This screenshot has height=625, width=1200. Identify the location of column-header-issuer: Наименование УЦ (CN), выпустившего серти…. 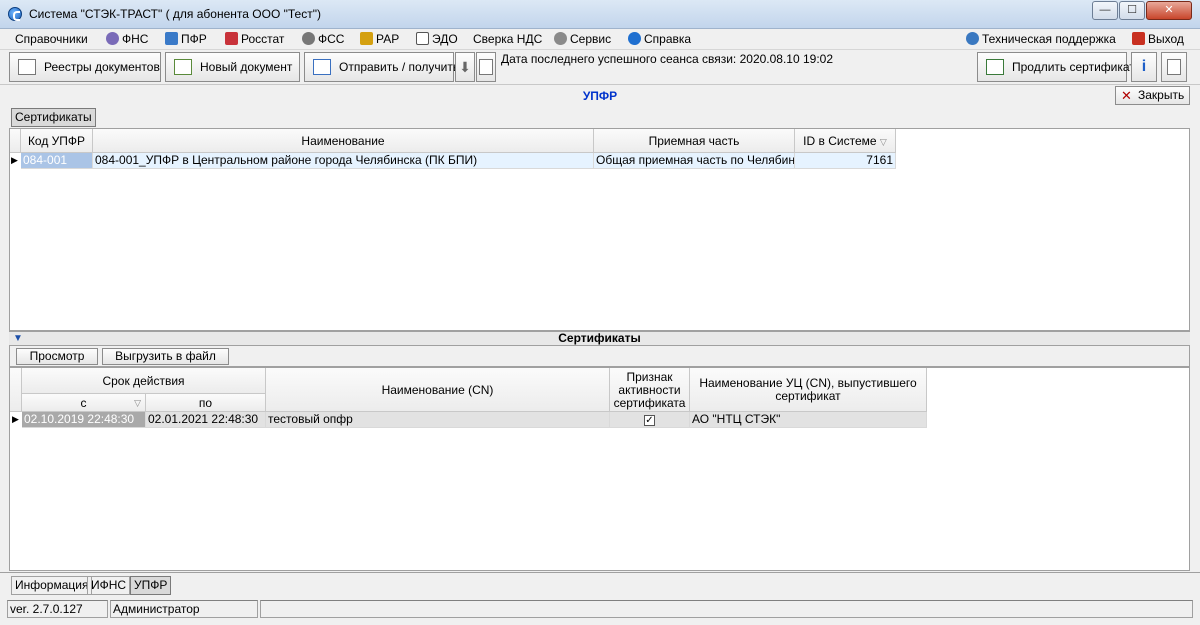
(808, 390).